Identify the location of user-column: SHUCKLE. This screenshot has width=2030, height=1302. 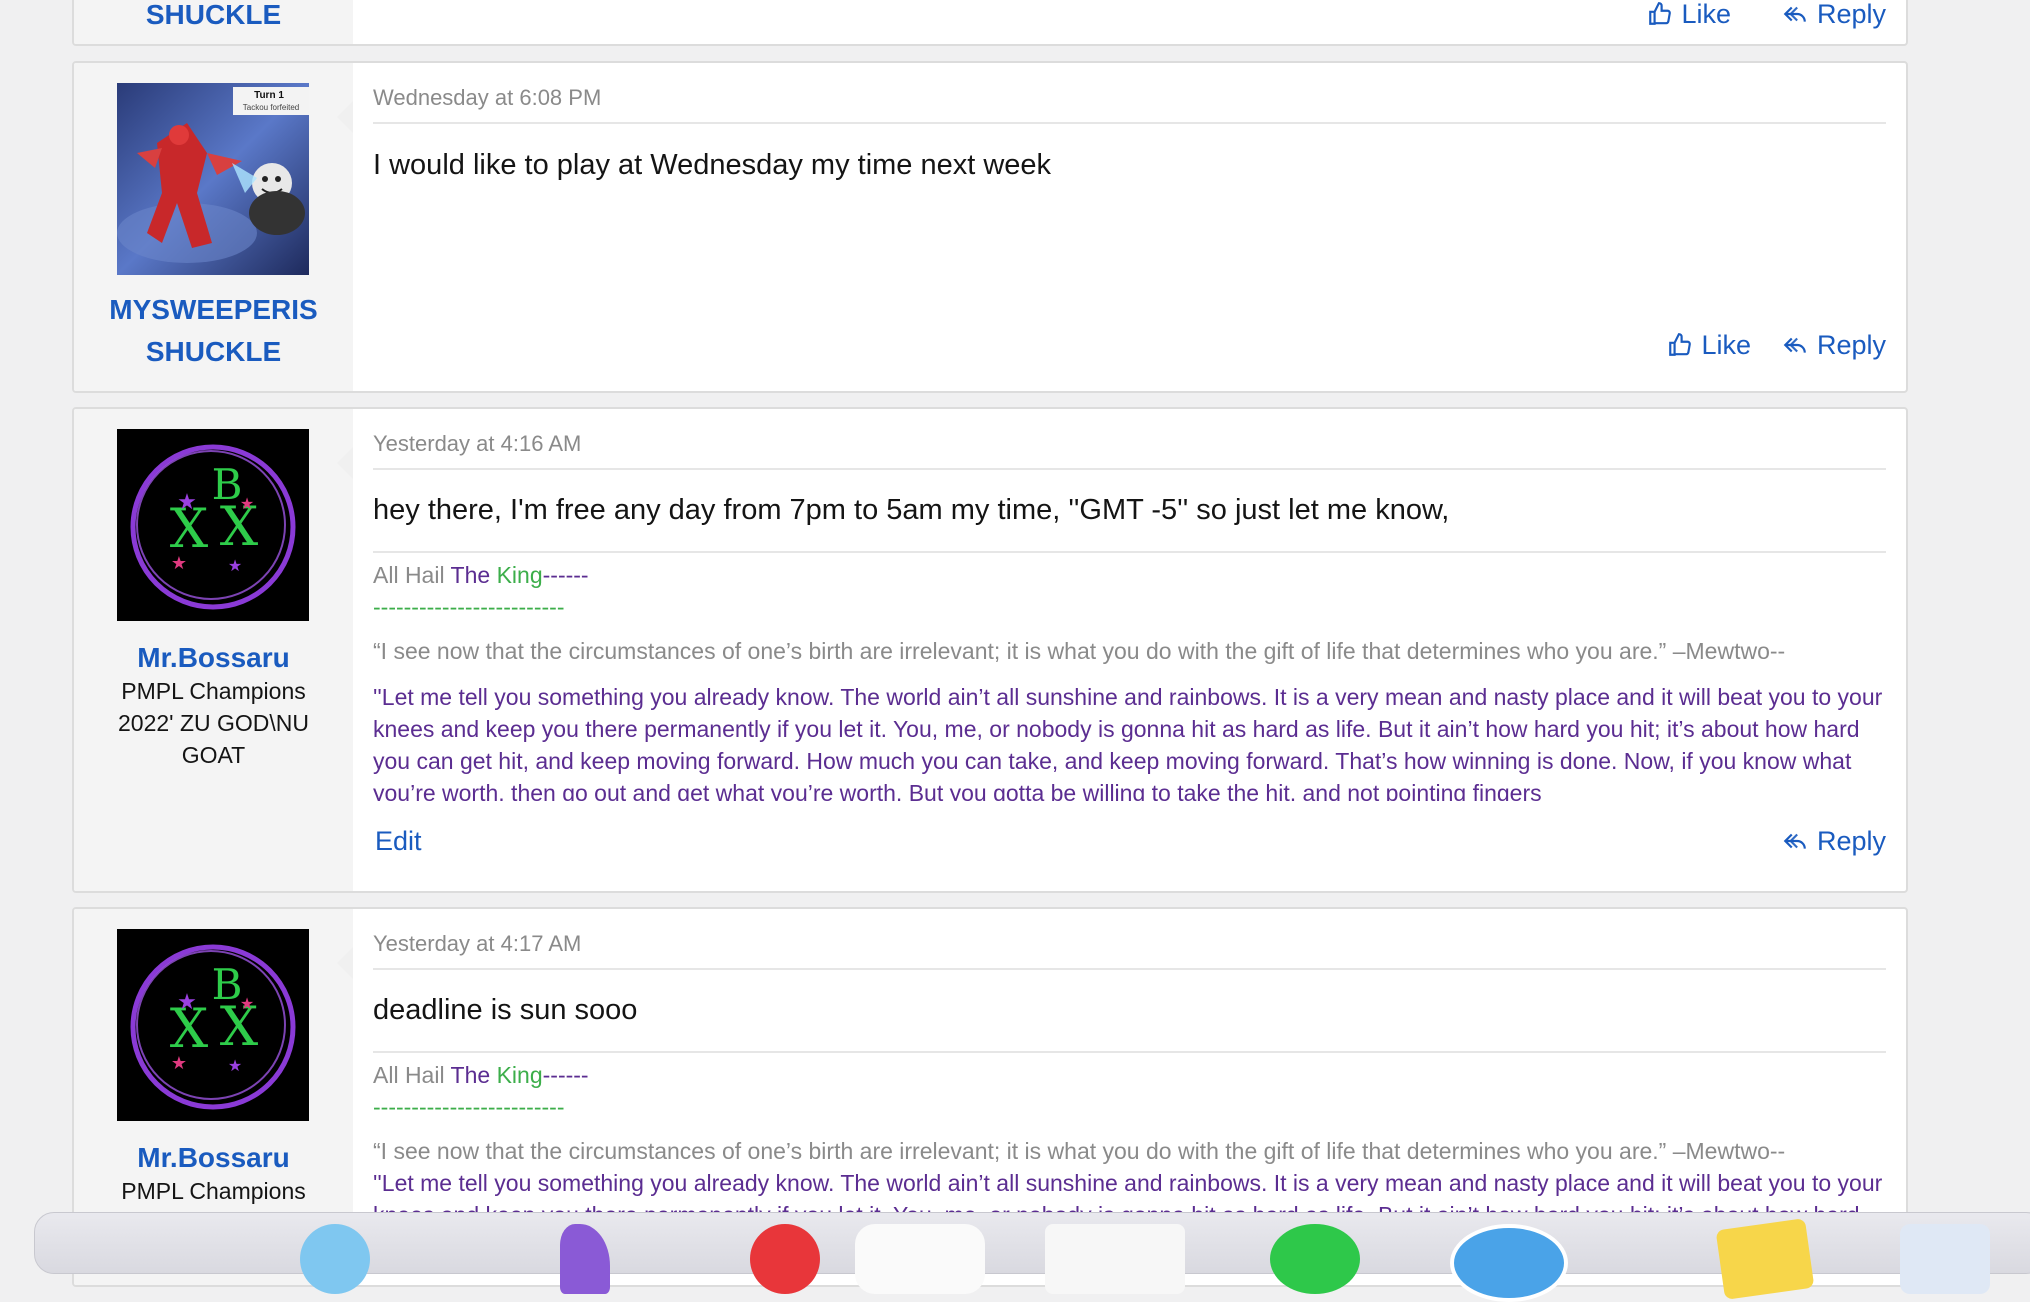
(213, 22).